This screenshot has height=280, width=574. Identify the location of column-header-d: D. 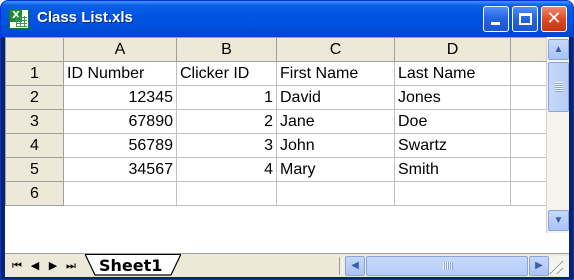
(452, 49).